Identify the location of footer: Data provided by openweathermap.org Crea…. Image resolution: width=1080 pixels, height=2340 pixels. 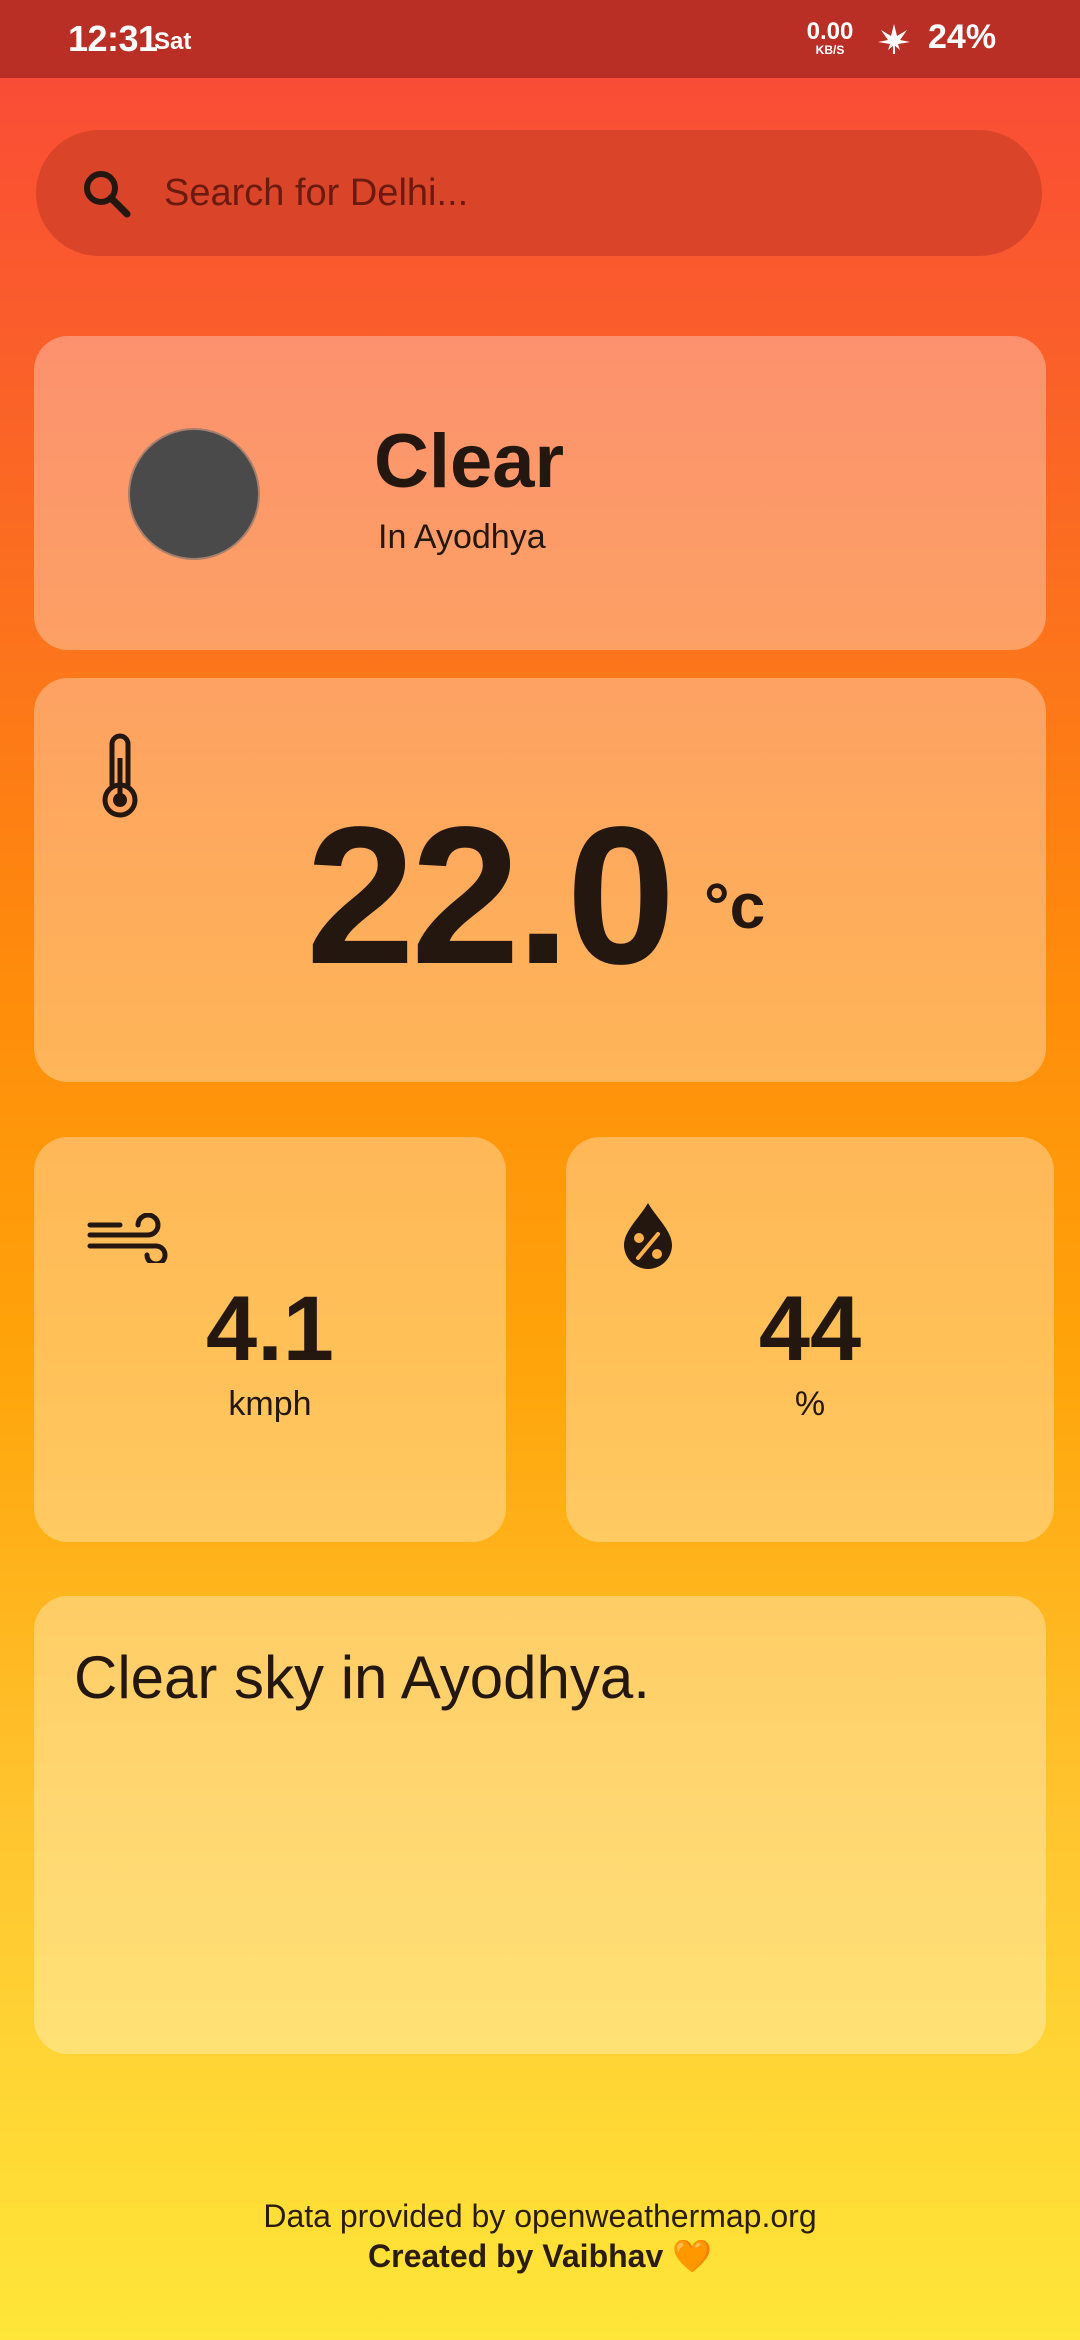
(540, 2236).